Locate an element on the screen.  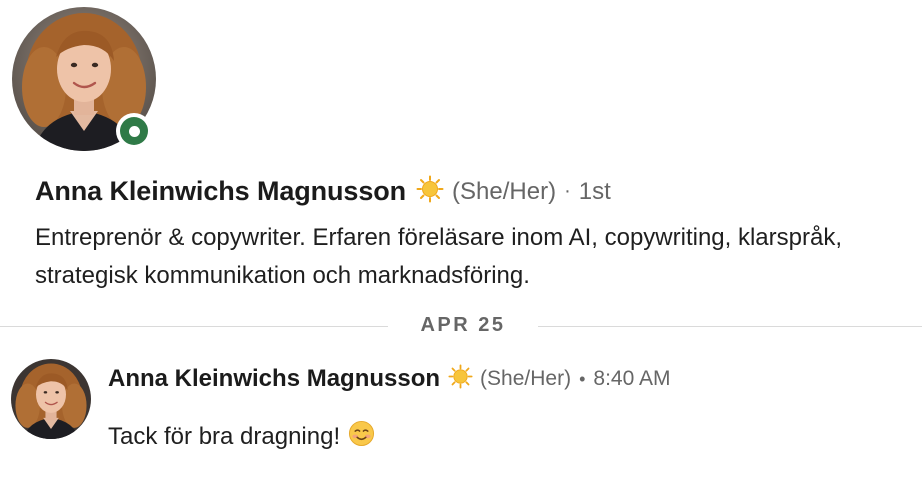
online-ring is located at coordinates (134, 131).